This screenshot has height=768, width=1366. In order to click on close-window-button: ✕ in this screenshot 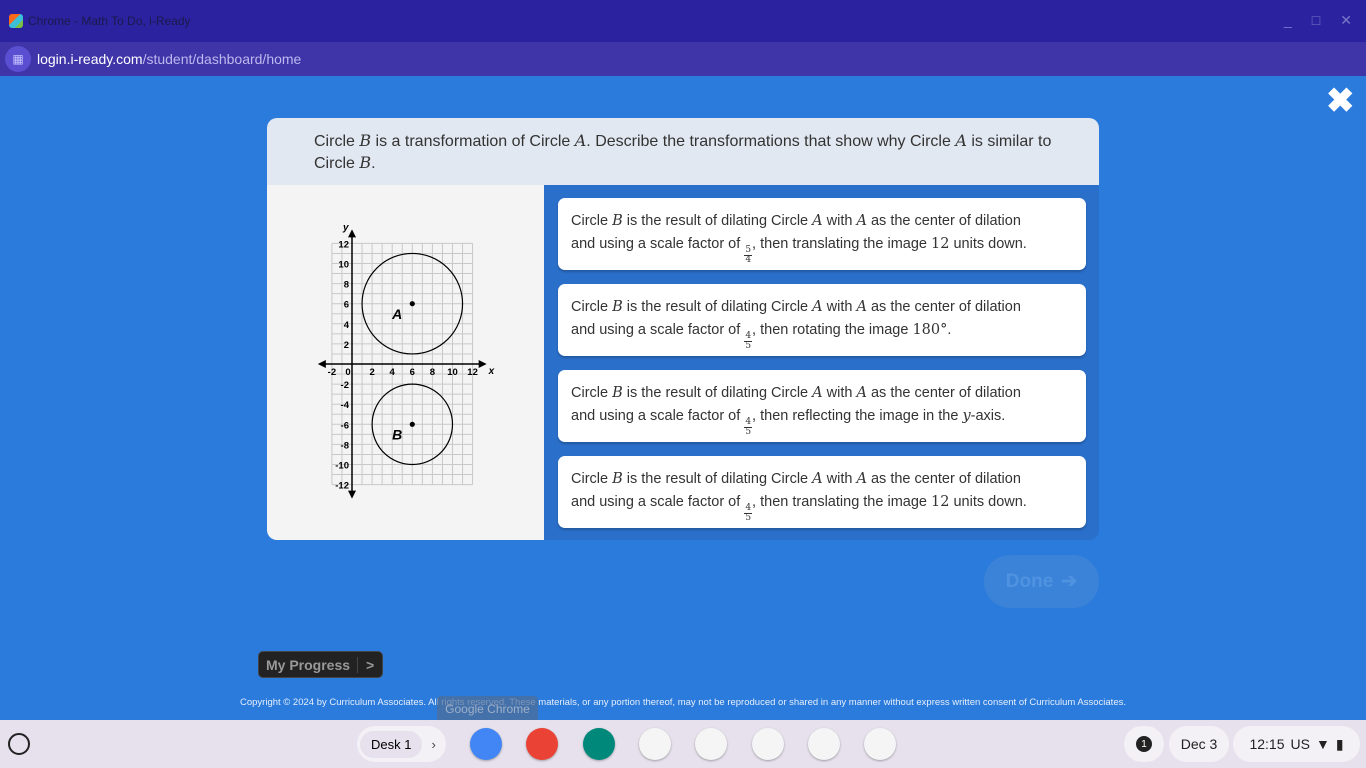, I will do `click(1346, 20)`.